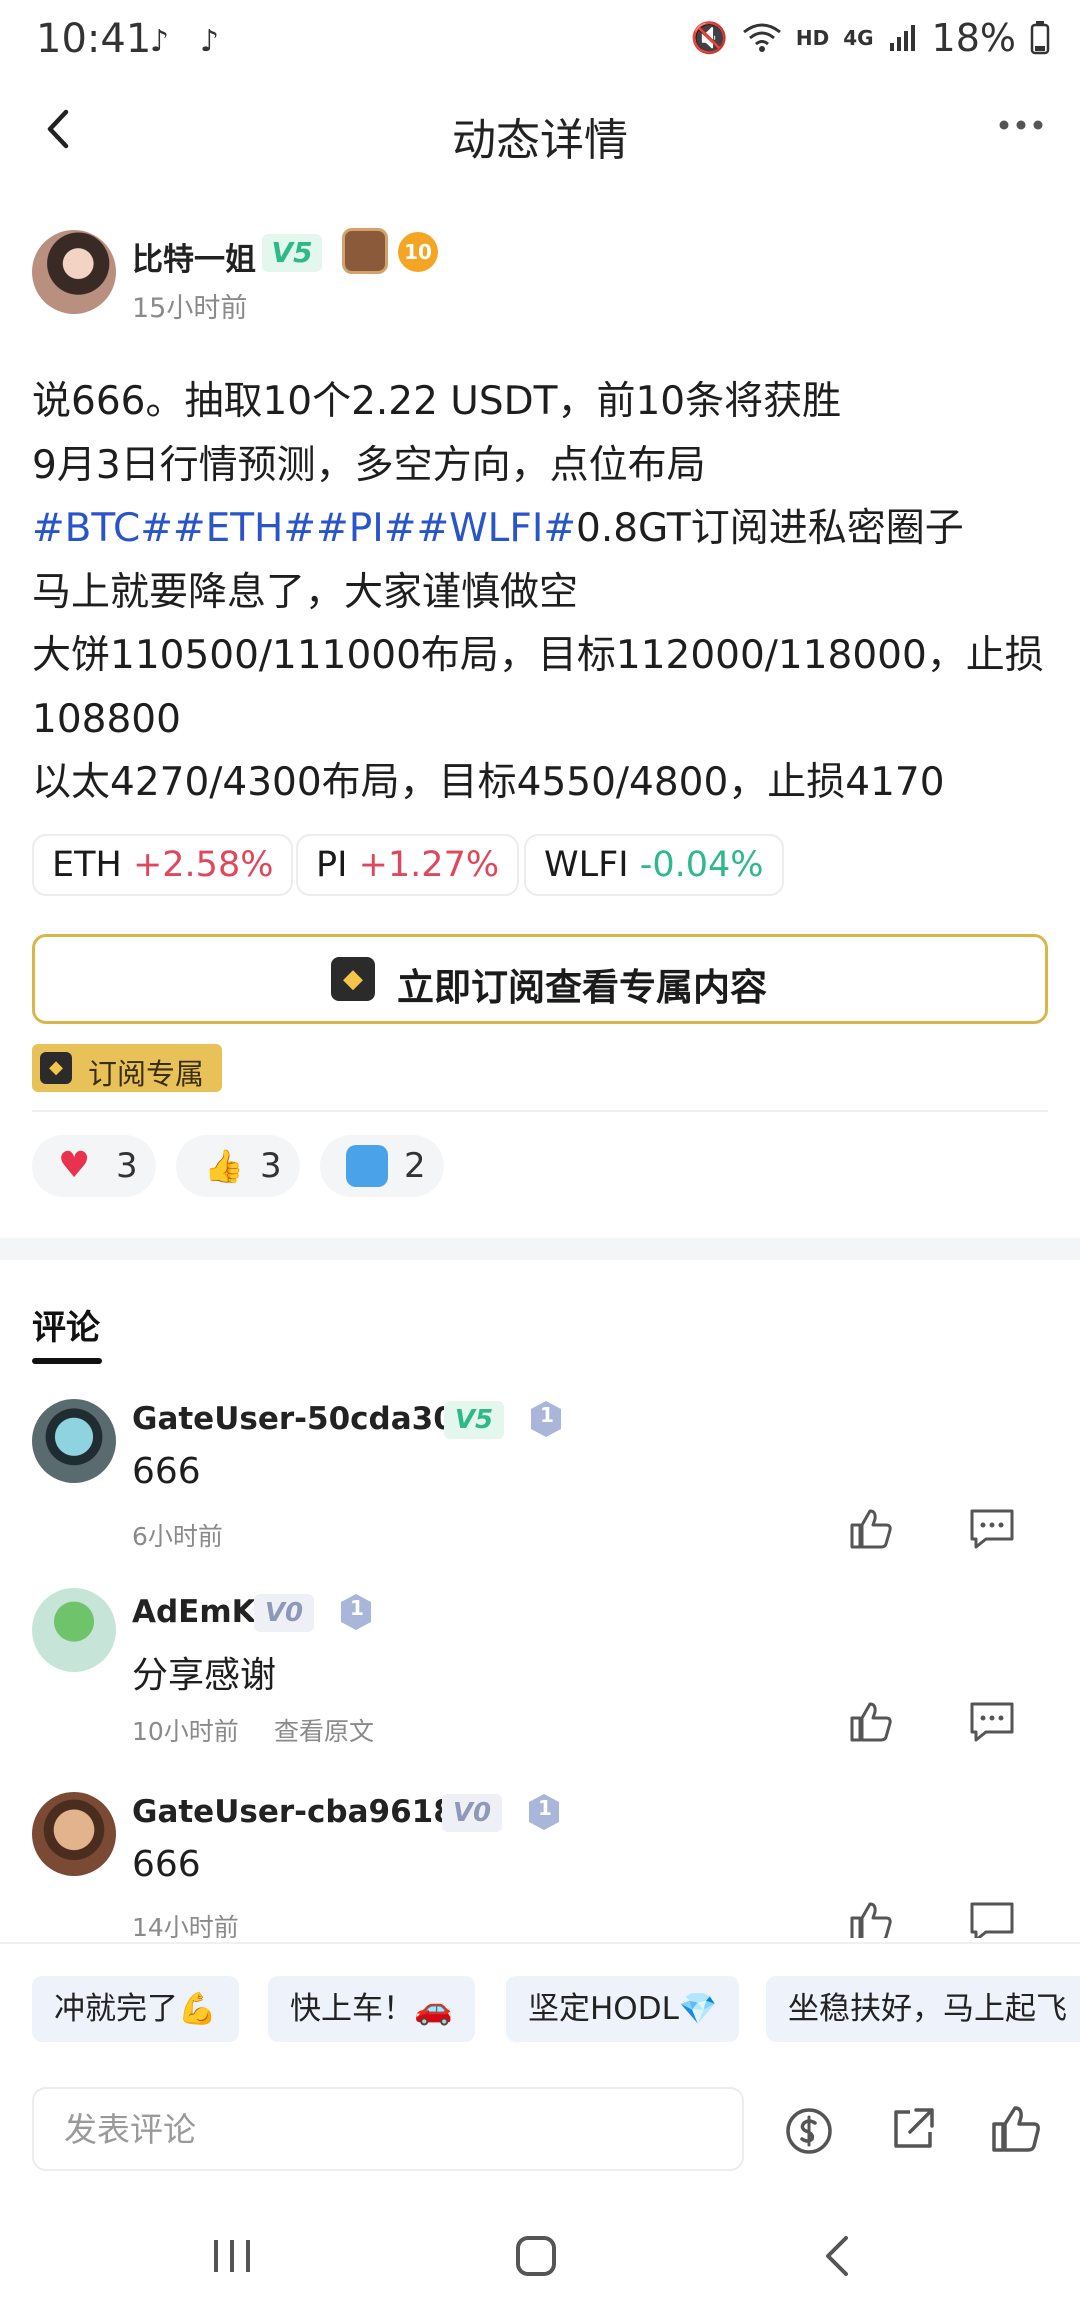 The image size is (1080, 2316). I want to click on ticker-change: +1.27%, so click(429, 865).